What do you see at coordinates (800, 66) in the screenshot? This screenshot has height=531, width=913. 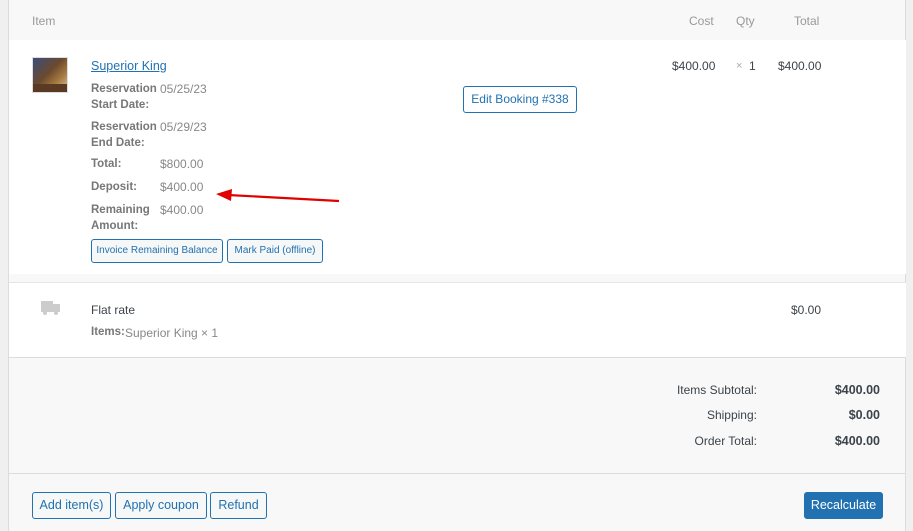 I see `item-total: $400.00` at bounding box center [800, 66].